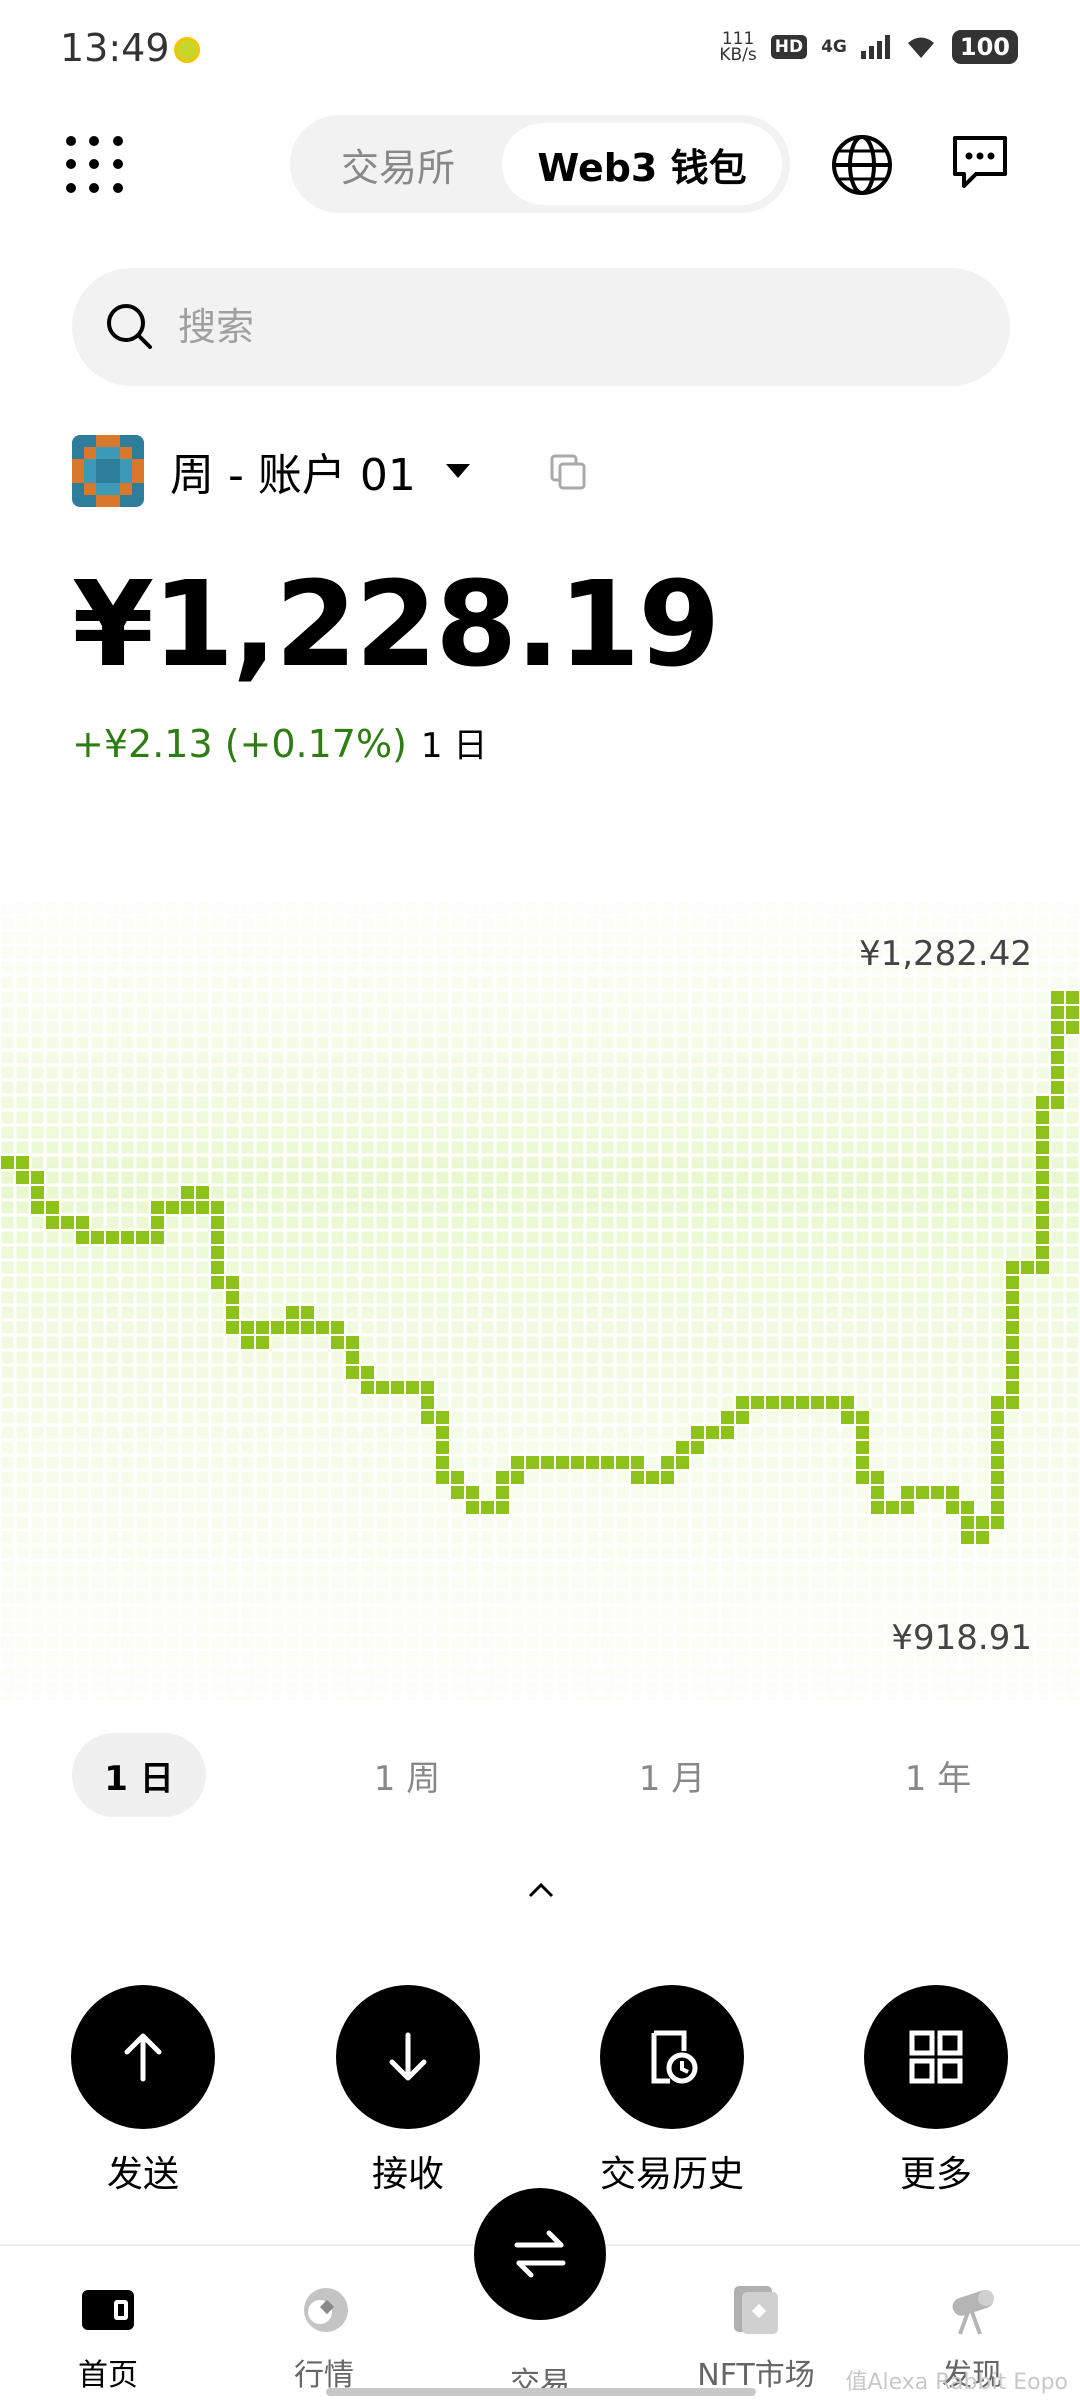 This screenshot has height=2400, width=1080. What do you see at coordinates (142, 2174) in the screenshot?
I see `send-label: 发送` at bounding box center [142, 2174].